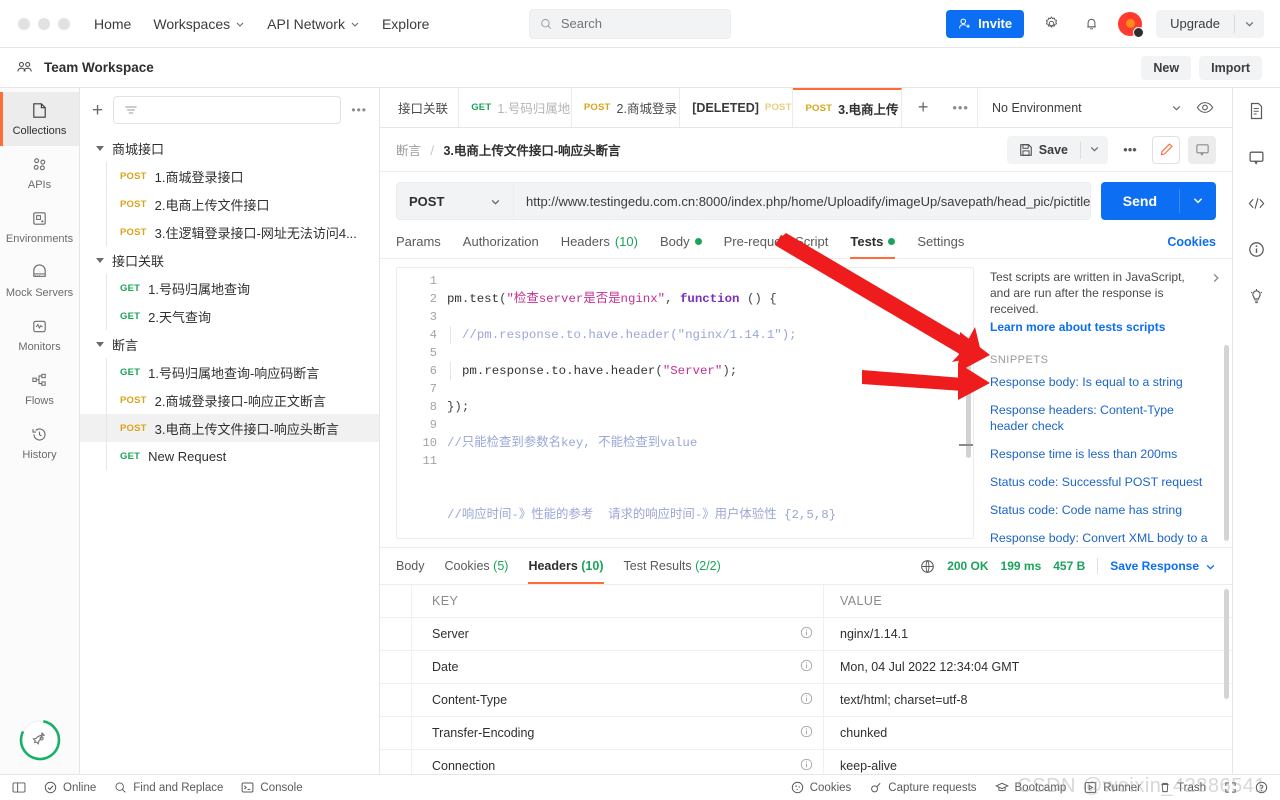  What do you see at coordinates (1256, 112) in the screenshot?
I see `documentation-button` at bounding box center [1256, 112].